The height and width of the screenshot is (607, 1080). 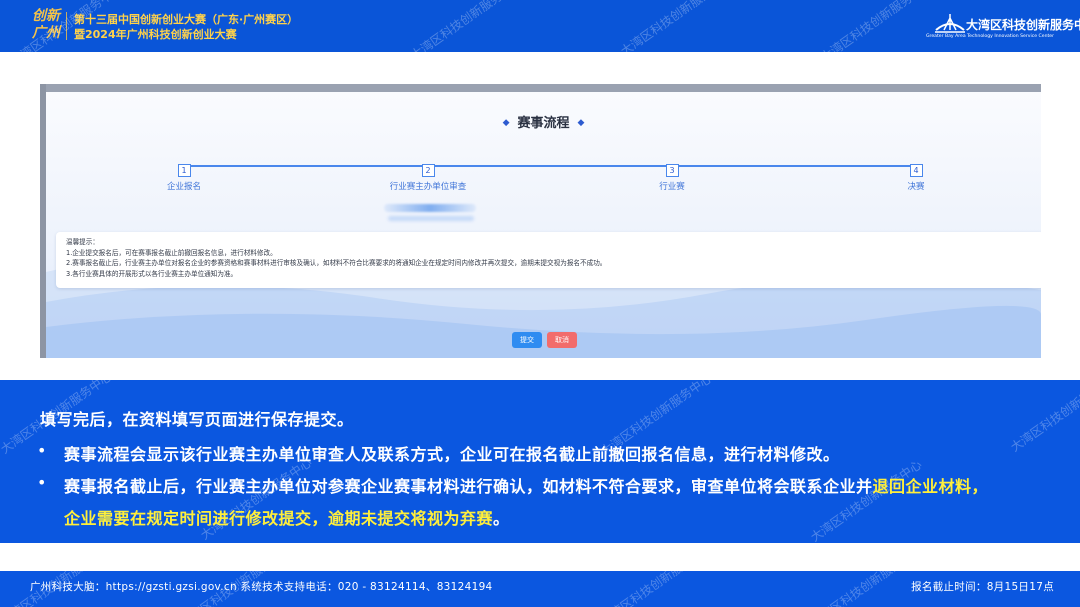 I want to click on info-highlight-deadline: 企业需要在规定时间进行修改提交，逾期未提交将视为弃赛, so click(x=279, y=518).